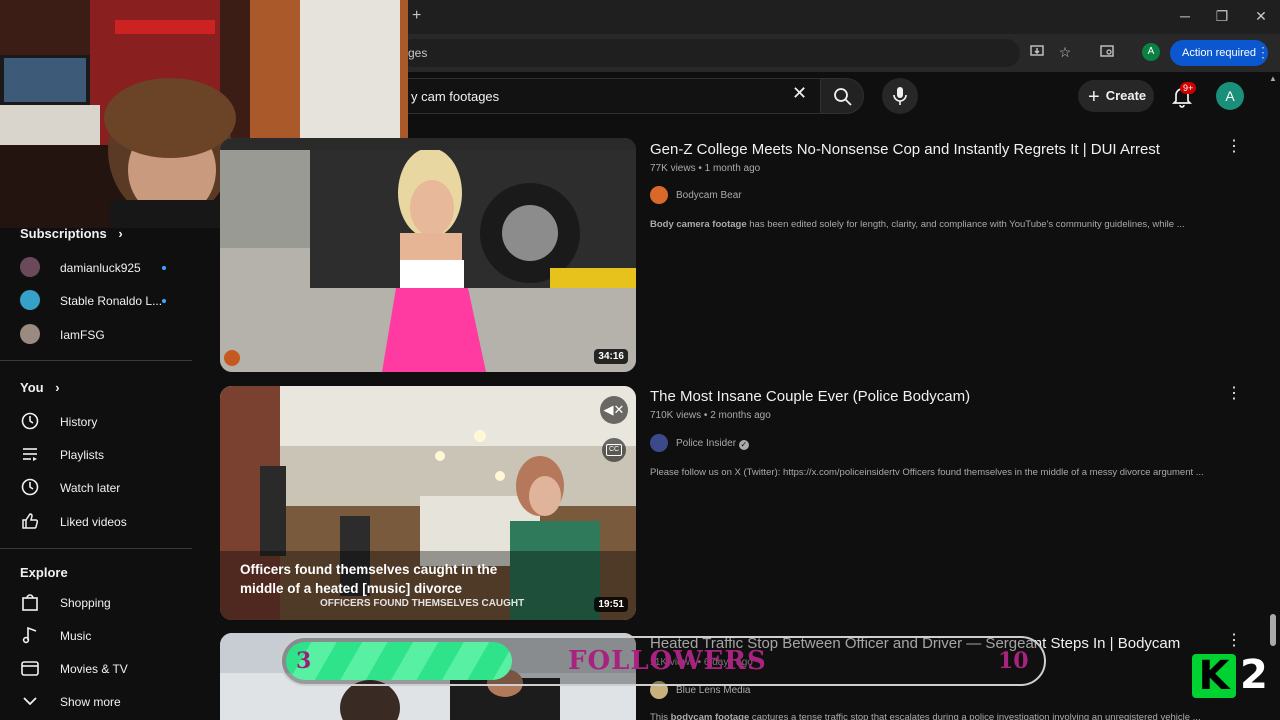  Describe the element at coordinates (1230, 96) in the screenshot. I see `account-avatar: A` at that location.